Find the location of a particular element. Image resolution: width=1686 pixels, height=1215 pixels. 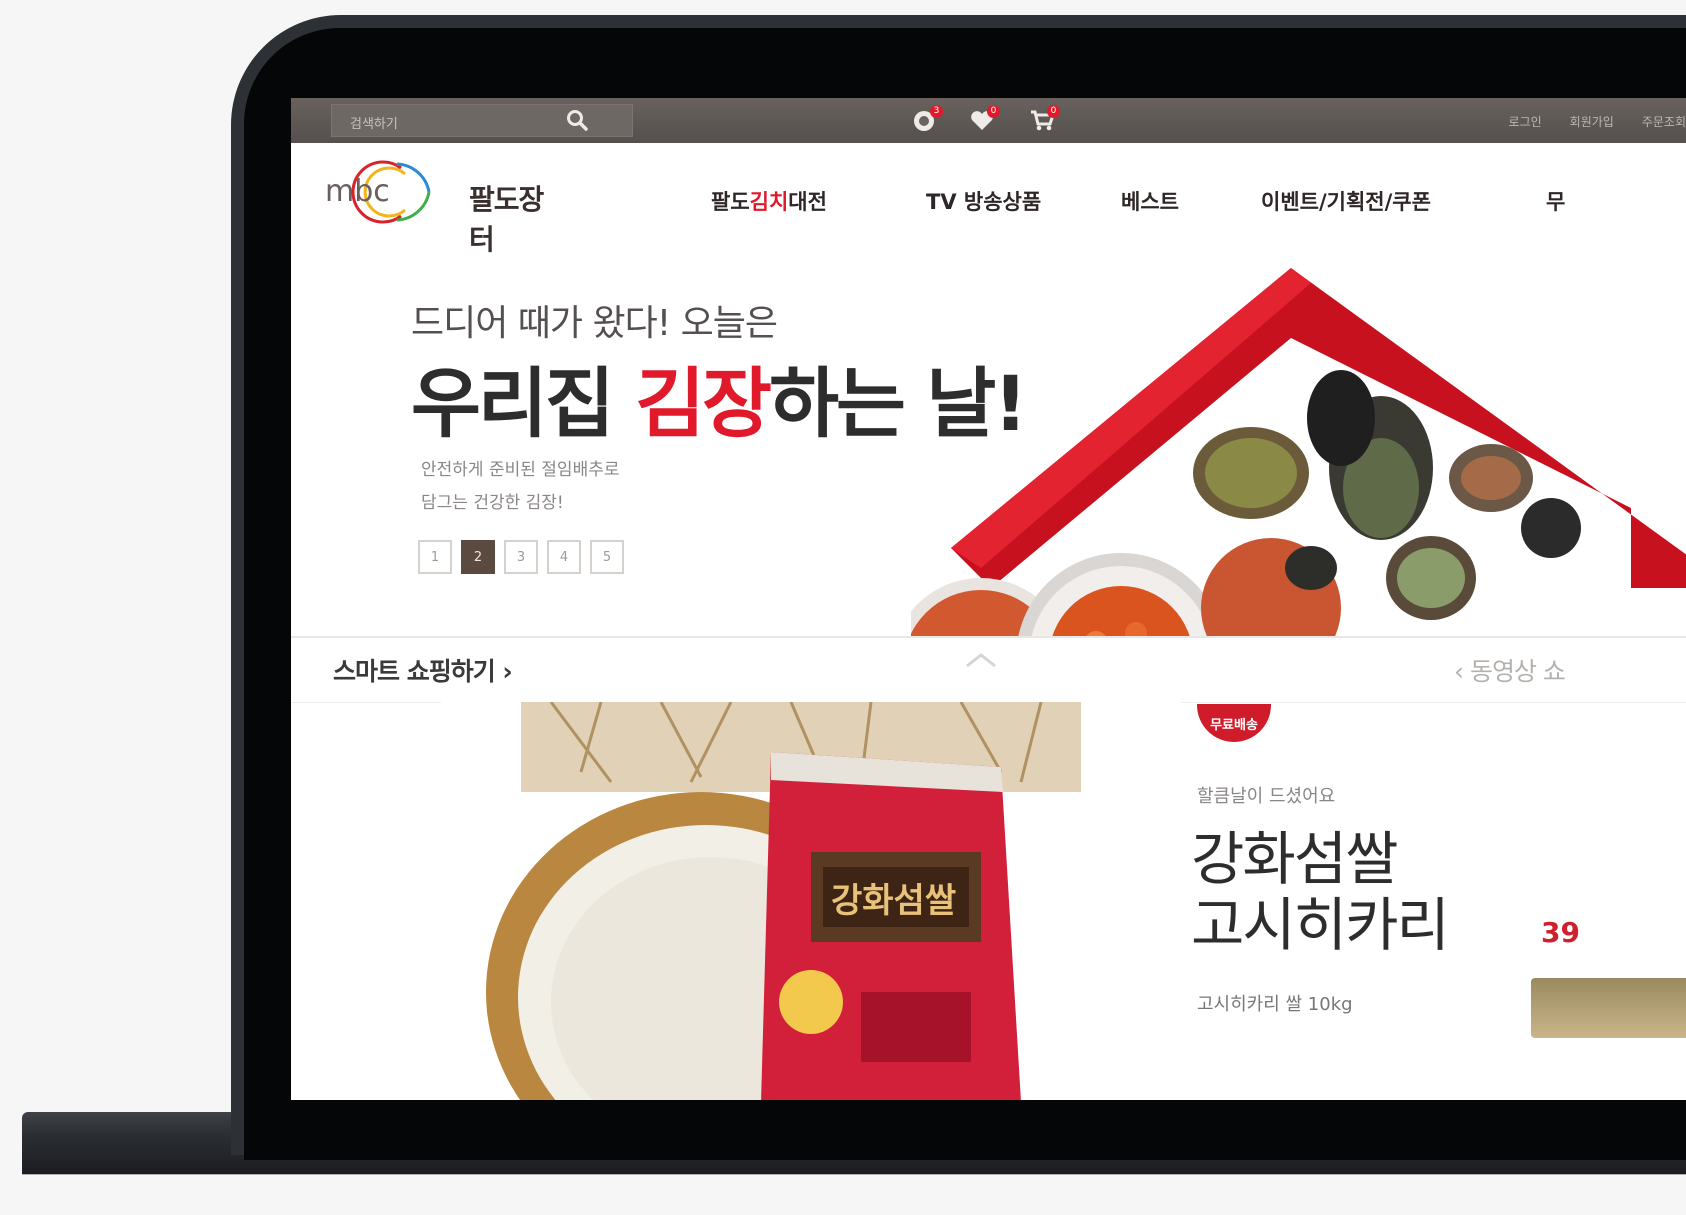

wishlist-button: 0 is located at coordinates (984, 120).